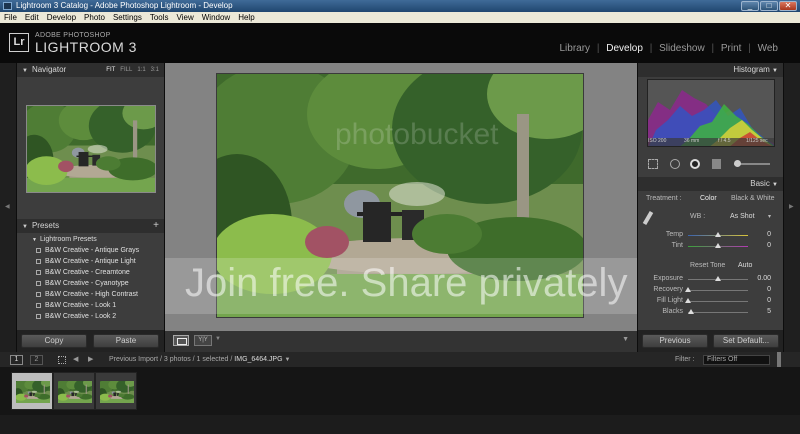 Image resolution: width=800 pixels, height=434 pixels. What do you see at coordinates (711, 113) in the screenshot?
I see `histogram-graph` at bounding box center [711, 113].